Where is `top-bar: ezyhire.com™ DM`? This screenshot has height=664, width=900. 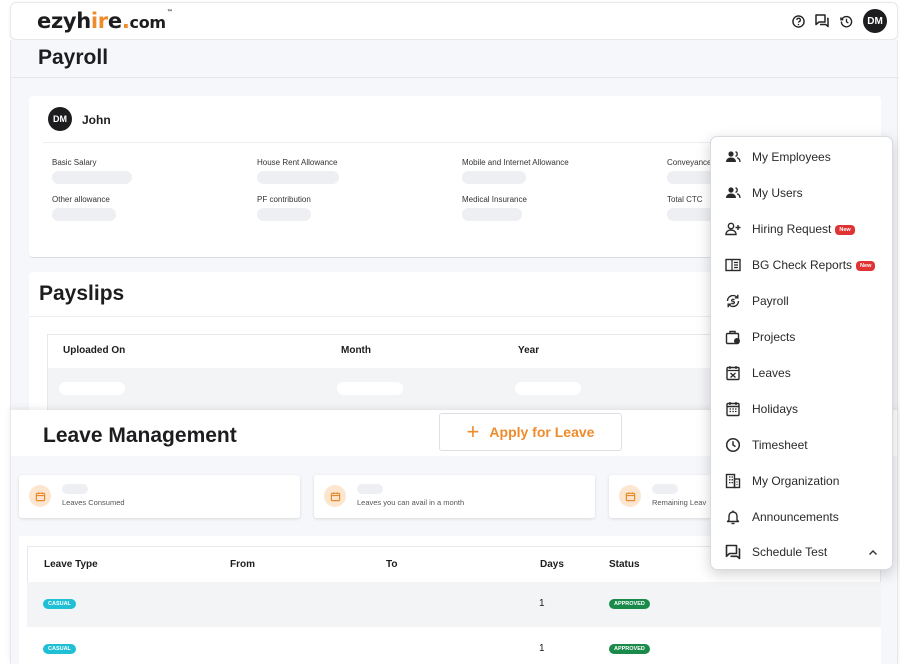
top-bar: ezyhire.com™ DM is located at coordinates (454, 21).